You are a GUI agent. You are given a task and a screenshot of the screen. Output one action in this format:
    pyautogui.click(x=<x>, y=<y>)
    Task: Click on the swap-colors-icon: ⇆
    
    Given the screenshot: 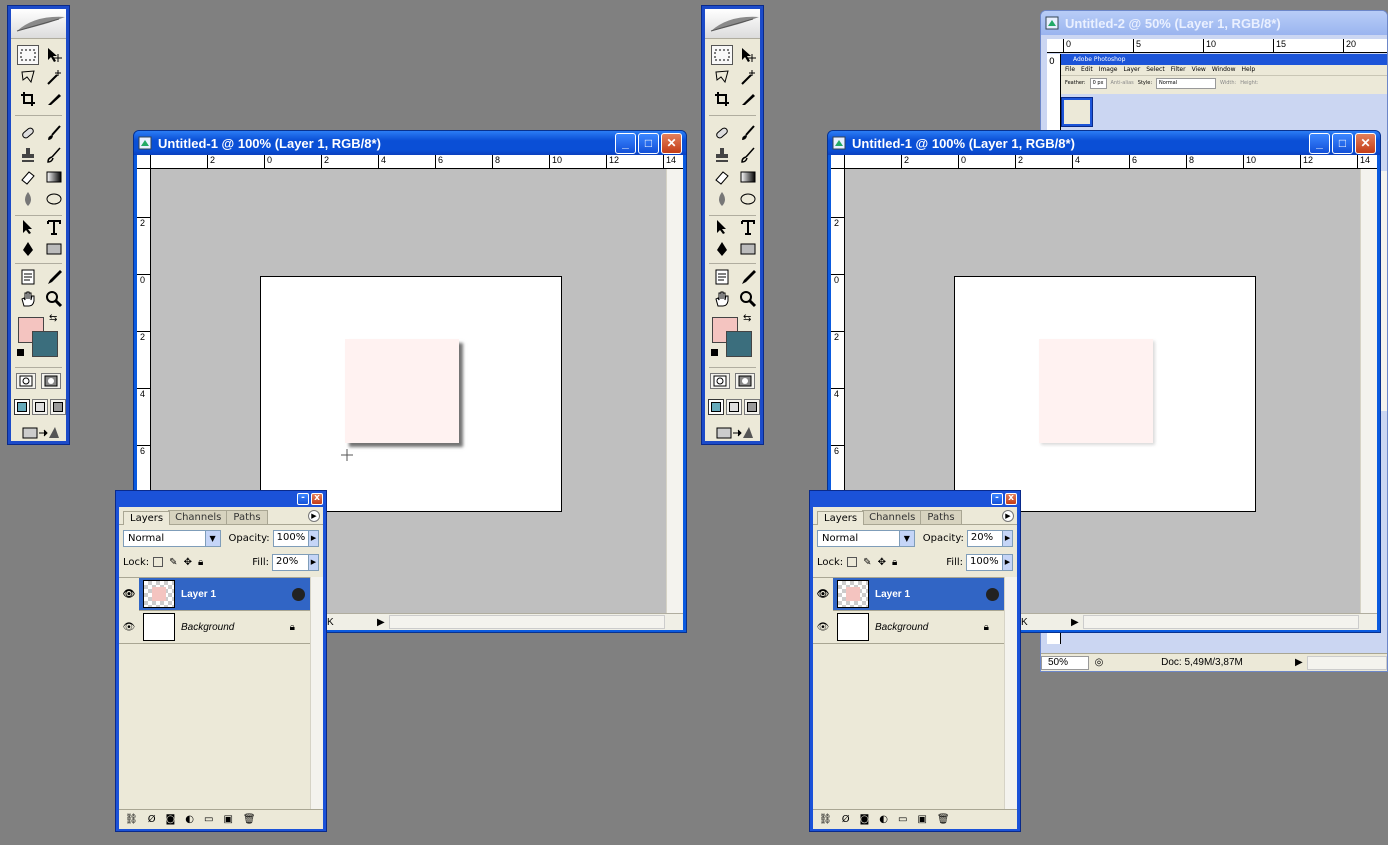 What is the action you would take?
    pyautogui.click(x=53, y=318)
    